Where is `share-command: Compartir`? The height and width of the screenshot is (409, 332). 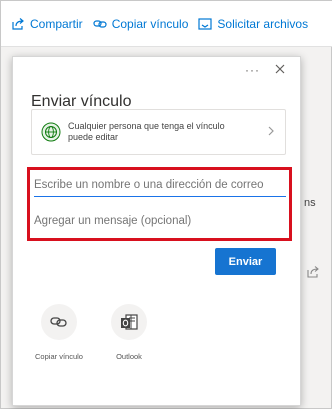
share-command: Compartir is located at coordinates (47, 24).